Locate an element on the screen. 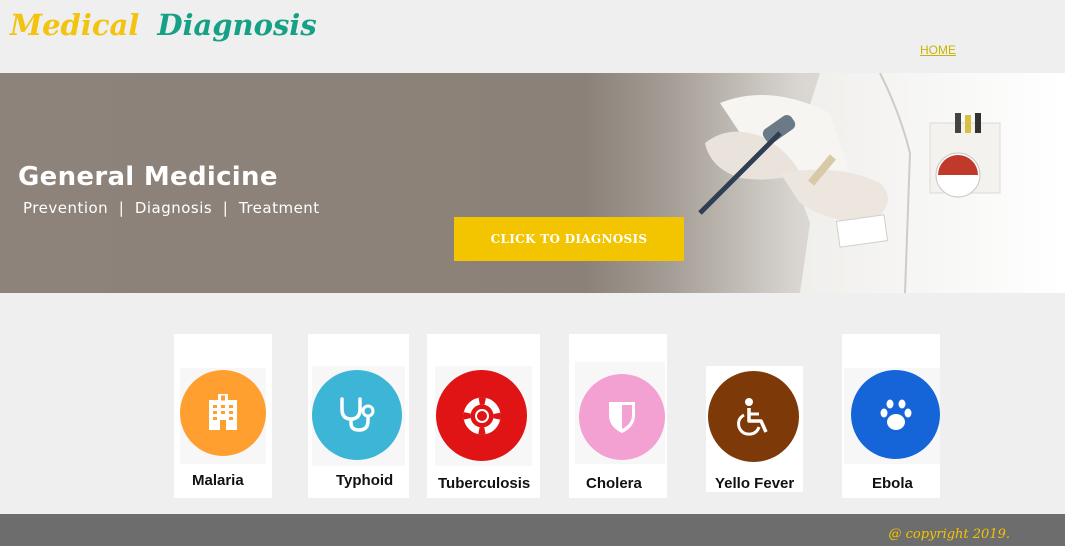  copyright-text: @ copyright 2019. is located at coordinates (949, 534).